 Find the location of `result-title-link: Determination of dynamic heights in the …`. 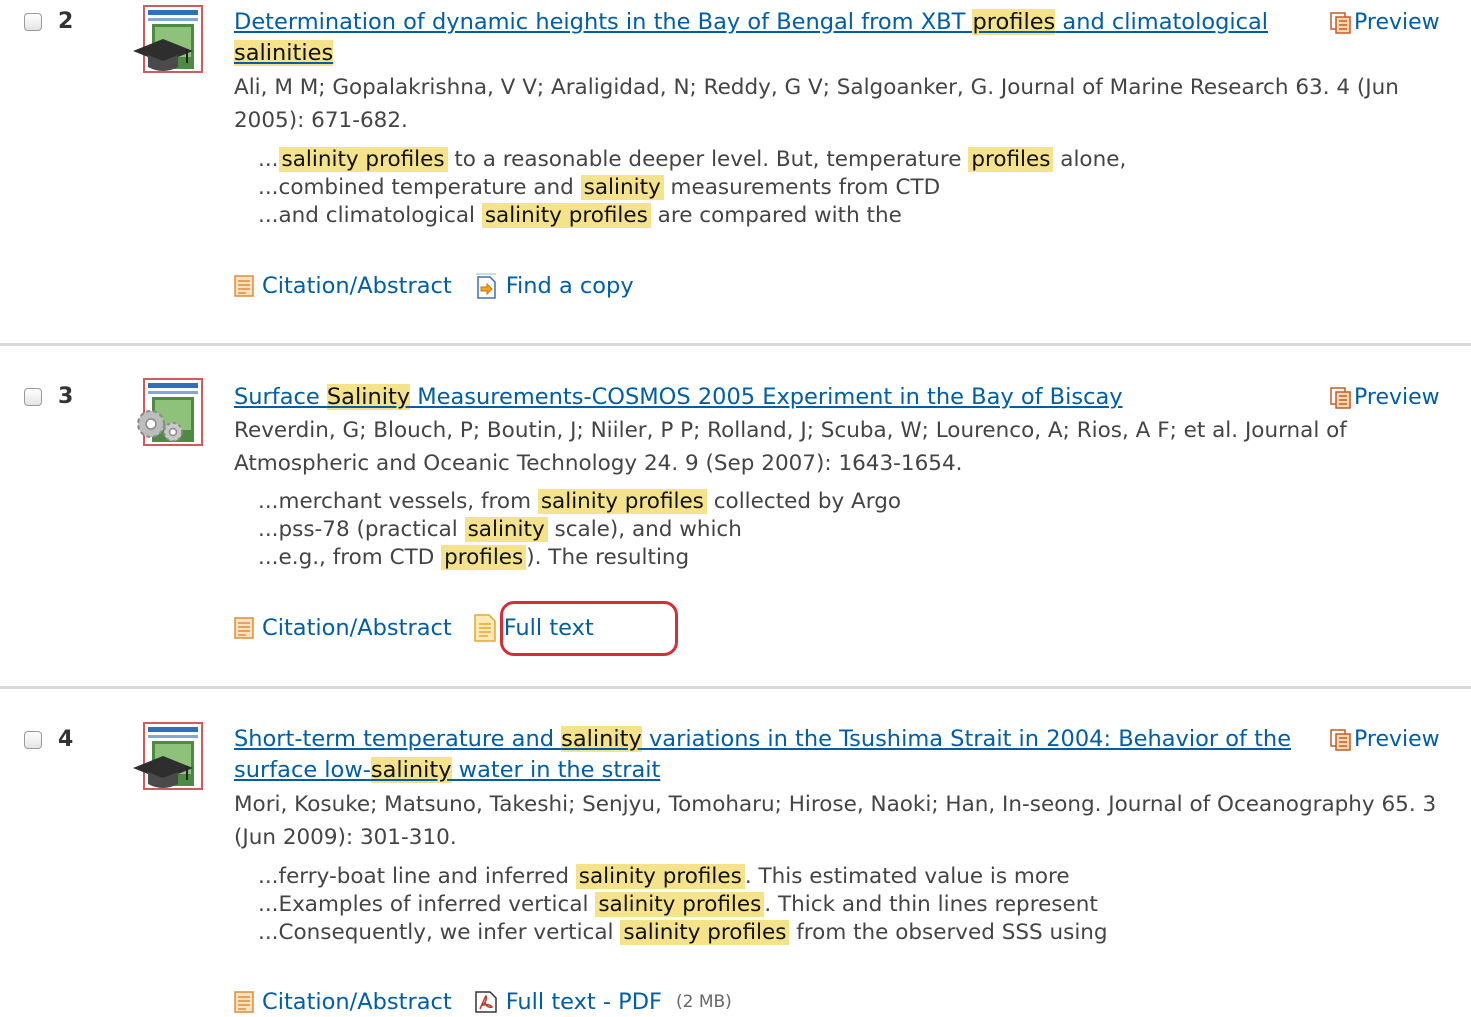

result-title-link: Determination of dynamic heights in the … is located at coordinates (751, 37).